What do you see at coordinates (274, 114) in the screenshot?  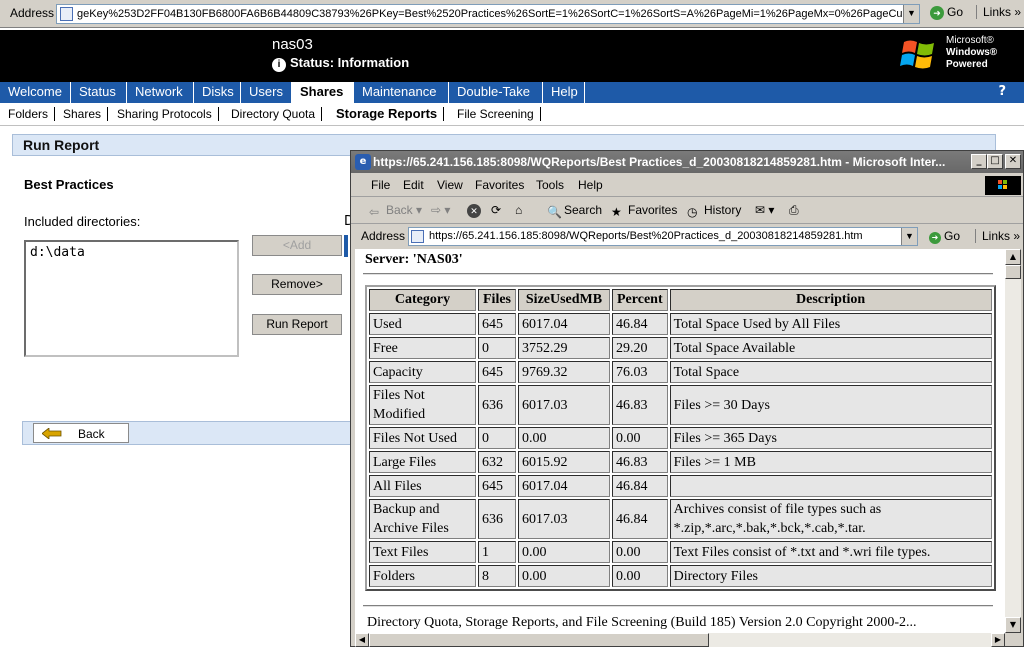 I see `subnav-directory-quota: Directory Quota` at bounding box center [274, 114].